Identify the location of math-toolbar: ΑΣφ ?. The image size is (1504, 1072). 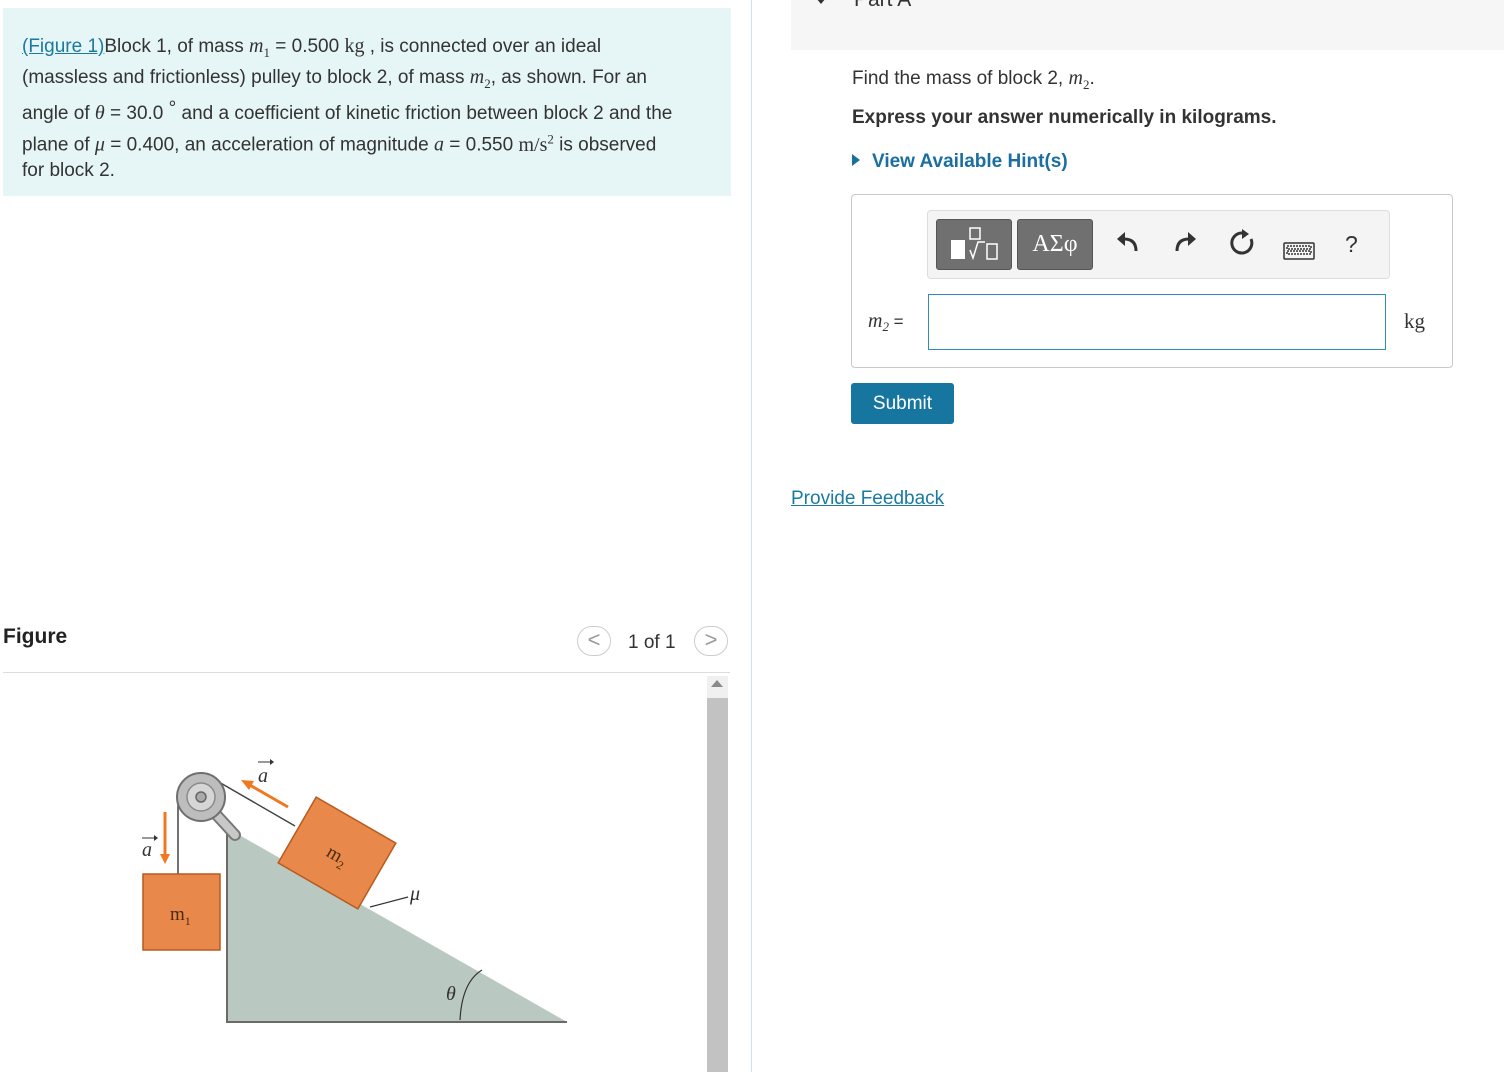
(1158, 244).